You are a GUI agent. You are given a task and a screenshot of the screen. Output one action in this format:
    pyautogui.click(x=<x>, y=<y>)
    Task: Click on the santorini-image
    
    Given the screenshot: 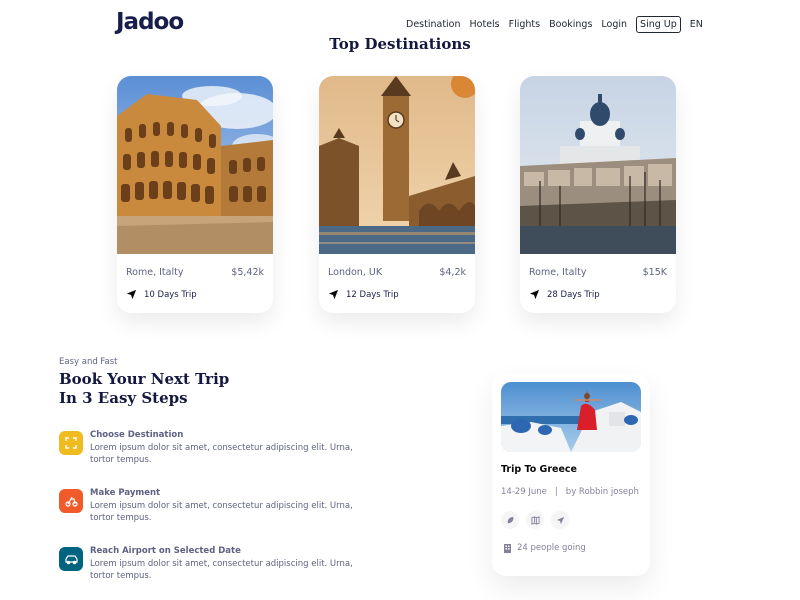 What is the action you would take?
    pyautogui.click(x=571, y=417)
    